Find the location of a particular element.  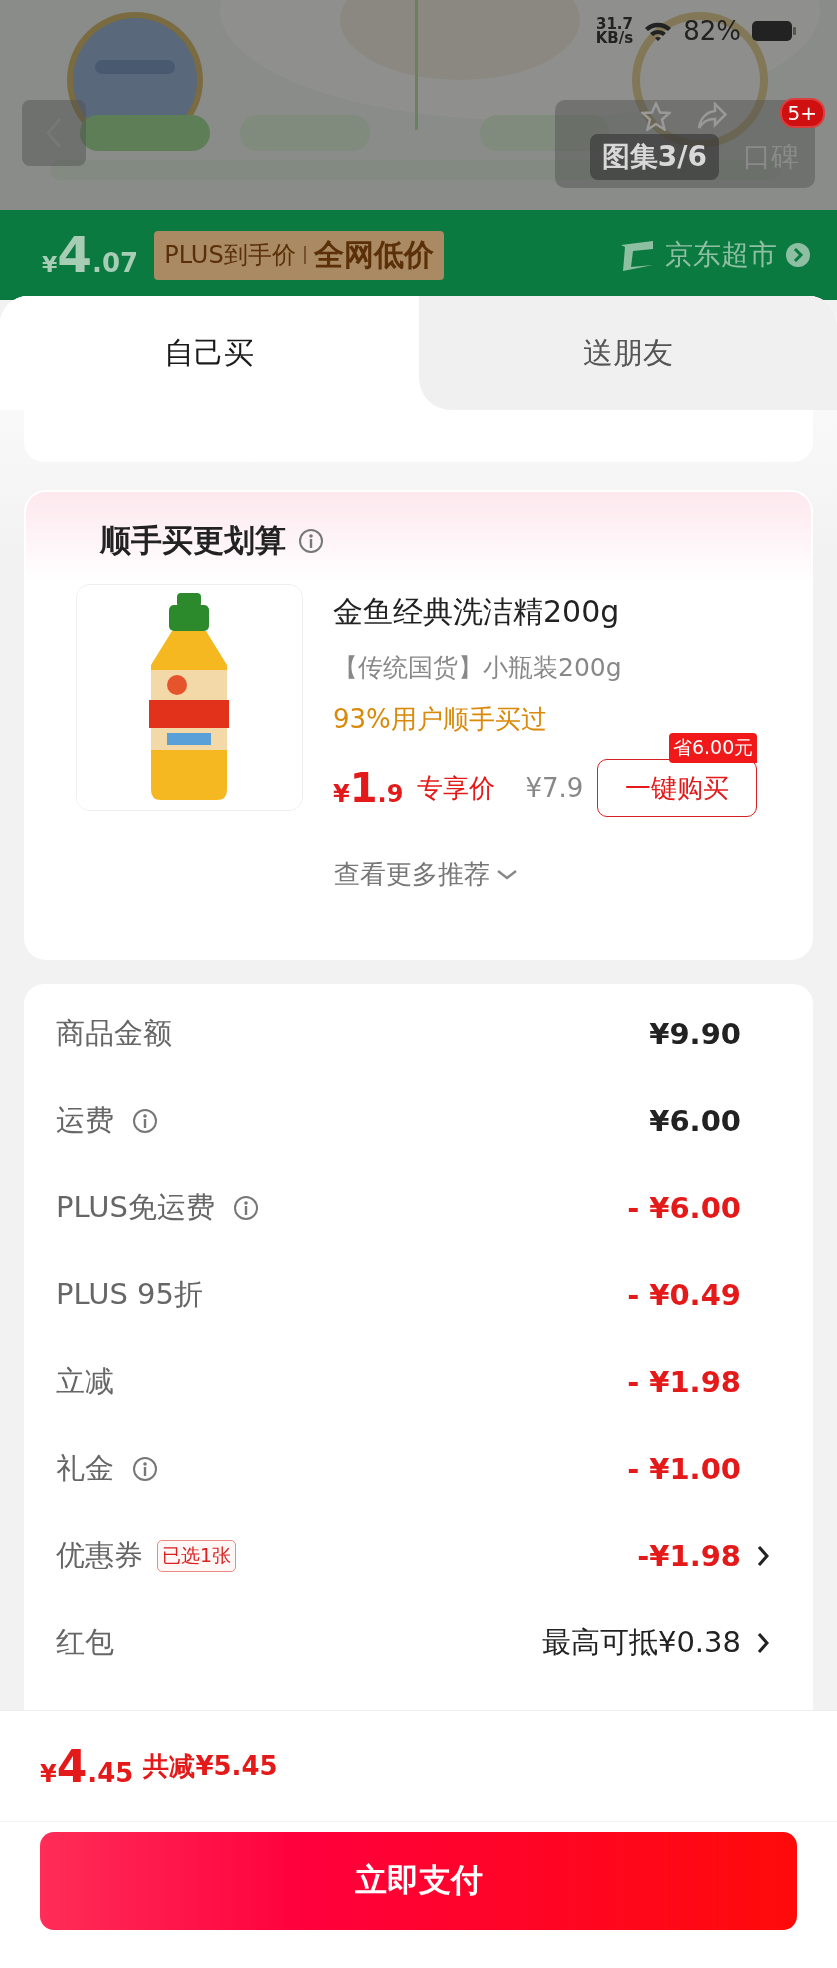

cost-value: ¥6.00 is located at coordinates (695, 1120).